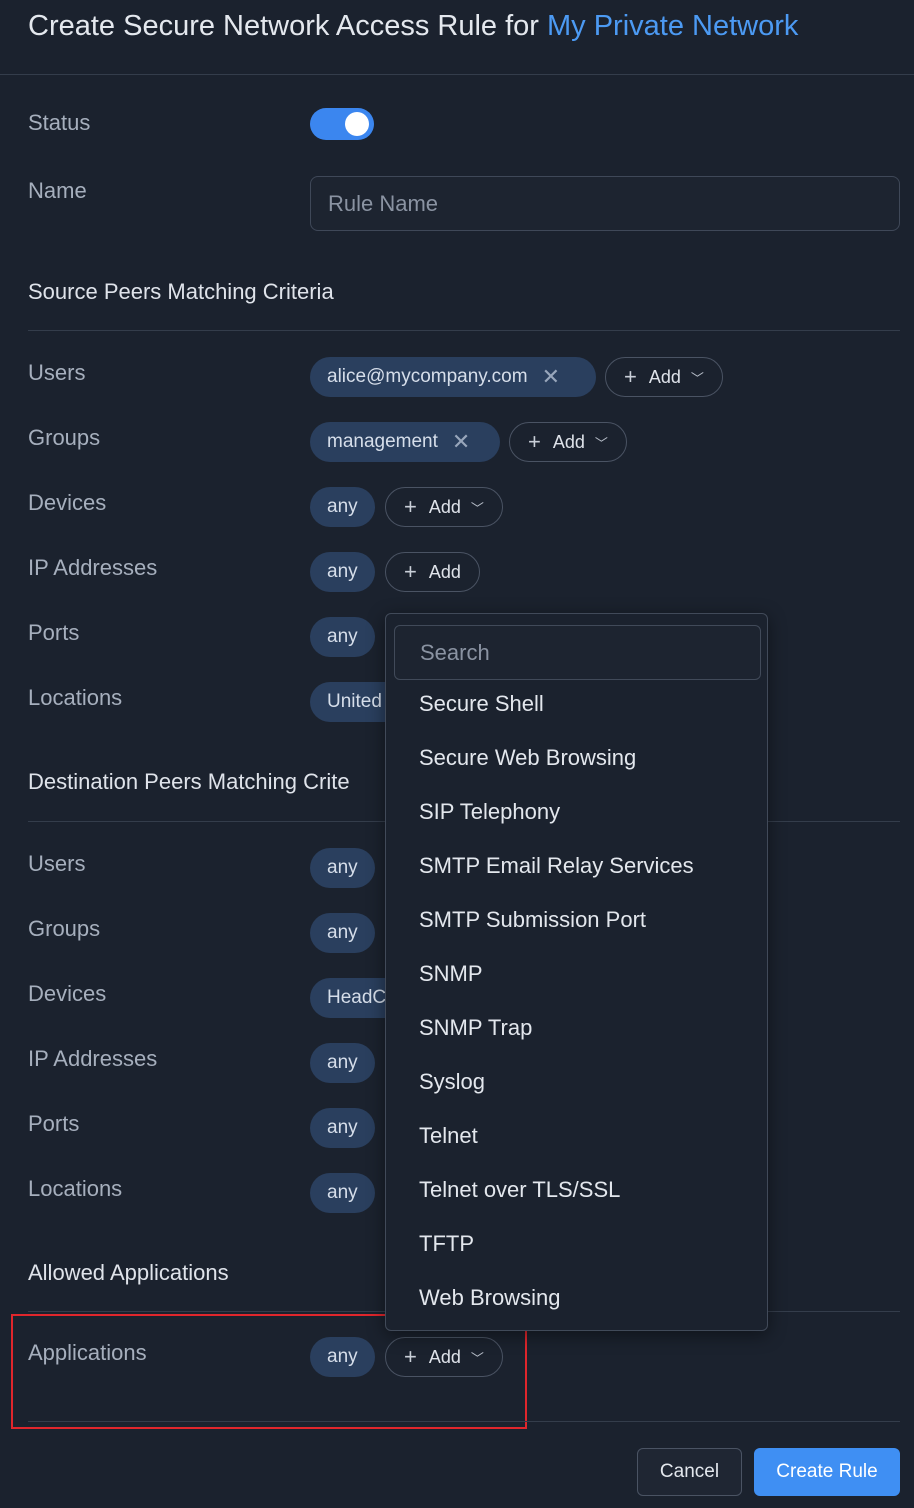  What do you see at coordinates (444, 1357) in the screenshot?
I see `applications-add-button: + Add ﹀` at bounding box center [444, 1357].